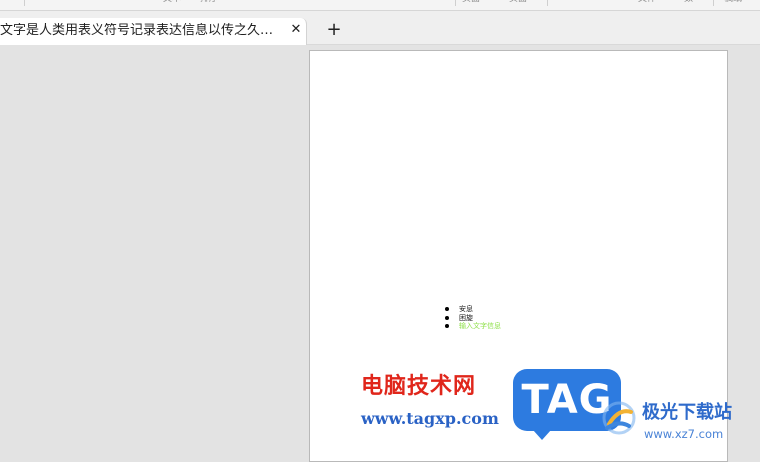 The height and width of the screenshot is (462, 760). Describe the element at coordinates (172, 2) in the screenshot. I see `toolbar-label-text: 文本` at that location.